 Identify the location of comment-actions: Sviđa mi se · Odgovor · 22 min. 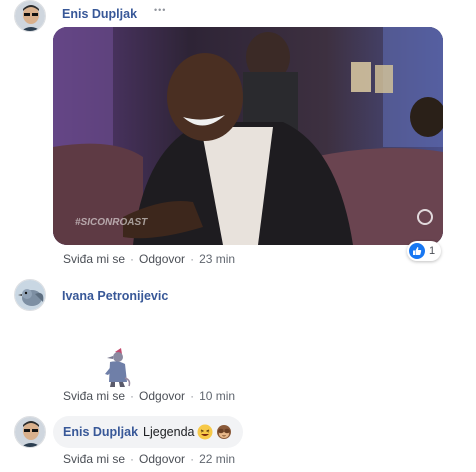
(149, 459).